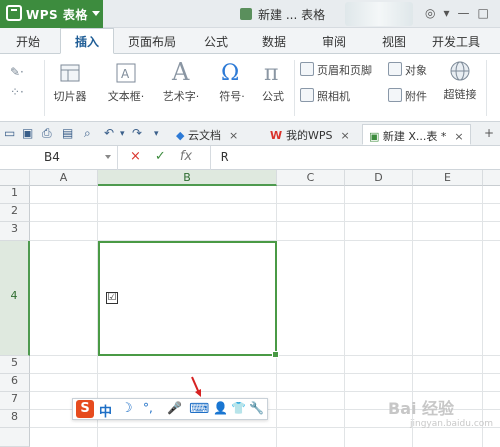 The height and width of the screenshot is (447, 500). I want to click on ime-toolbar: S 中 ☽ °, 🎤 ⌨ 👤 👕 🔧, so click(170, 409).